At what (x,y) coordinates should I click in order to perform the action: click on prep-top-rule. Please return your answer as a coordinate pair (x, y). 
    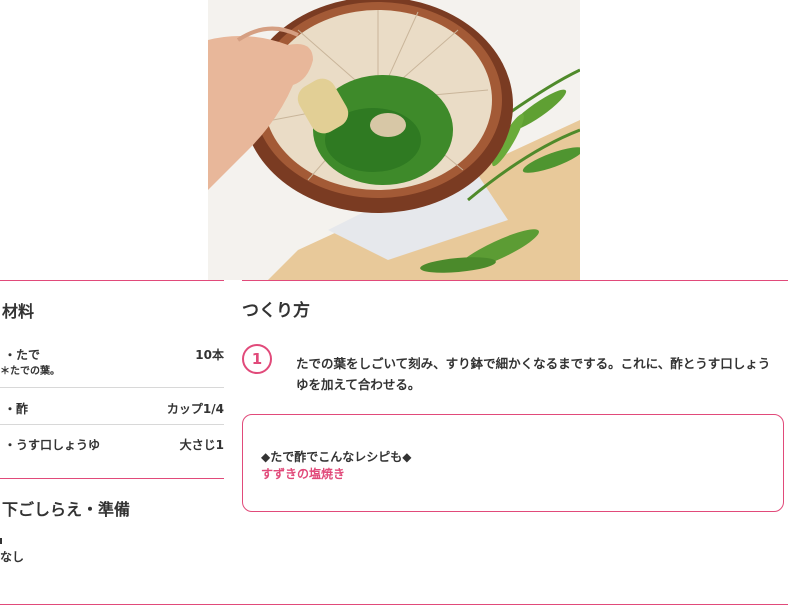
    Looking at the image, I should click on (112, 478).